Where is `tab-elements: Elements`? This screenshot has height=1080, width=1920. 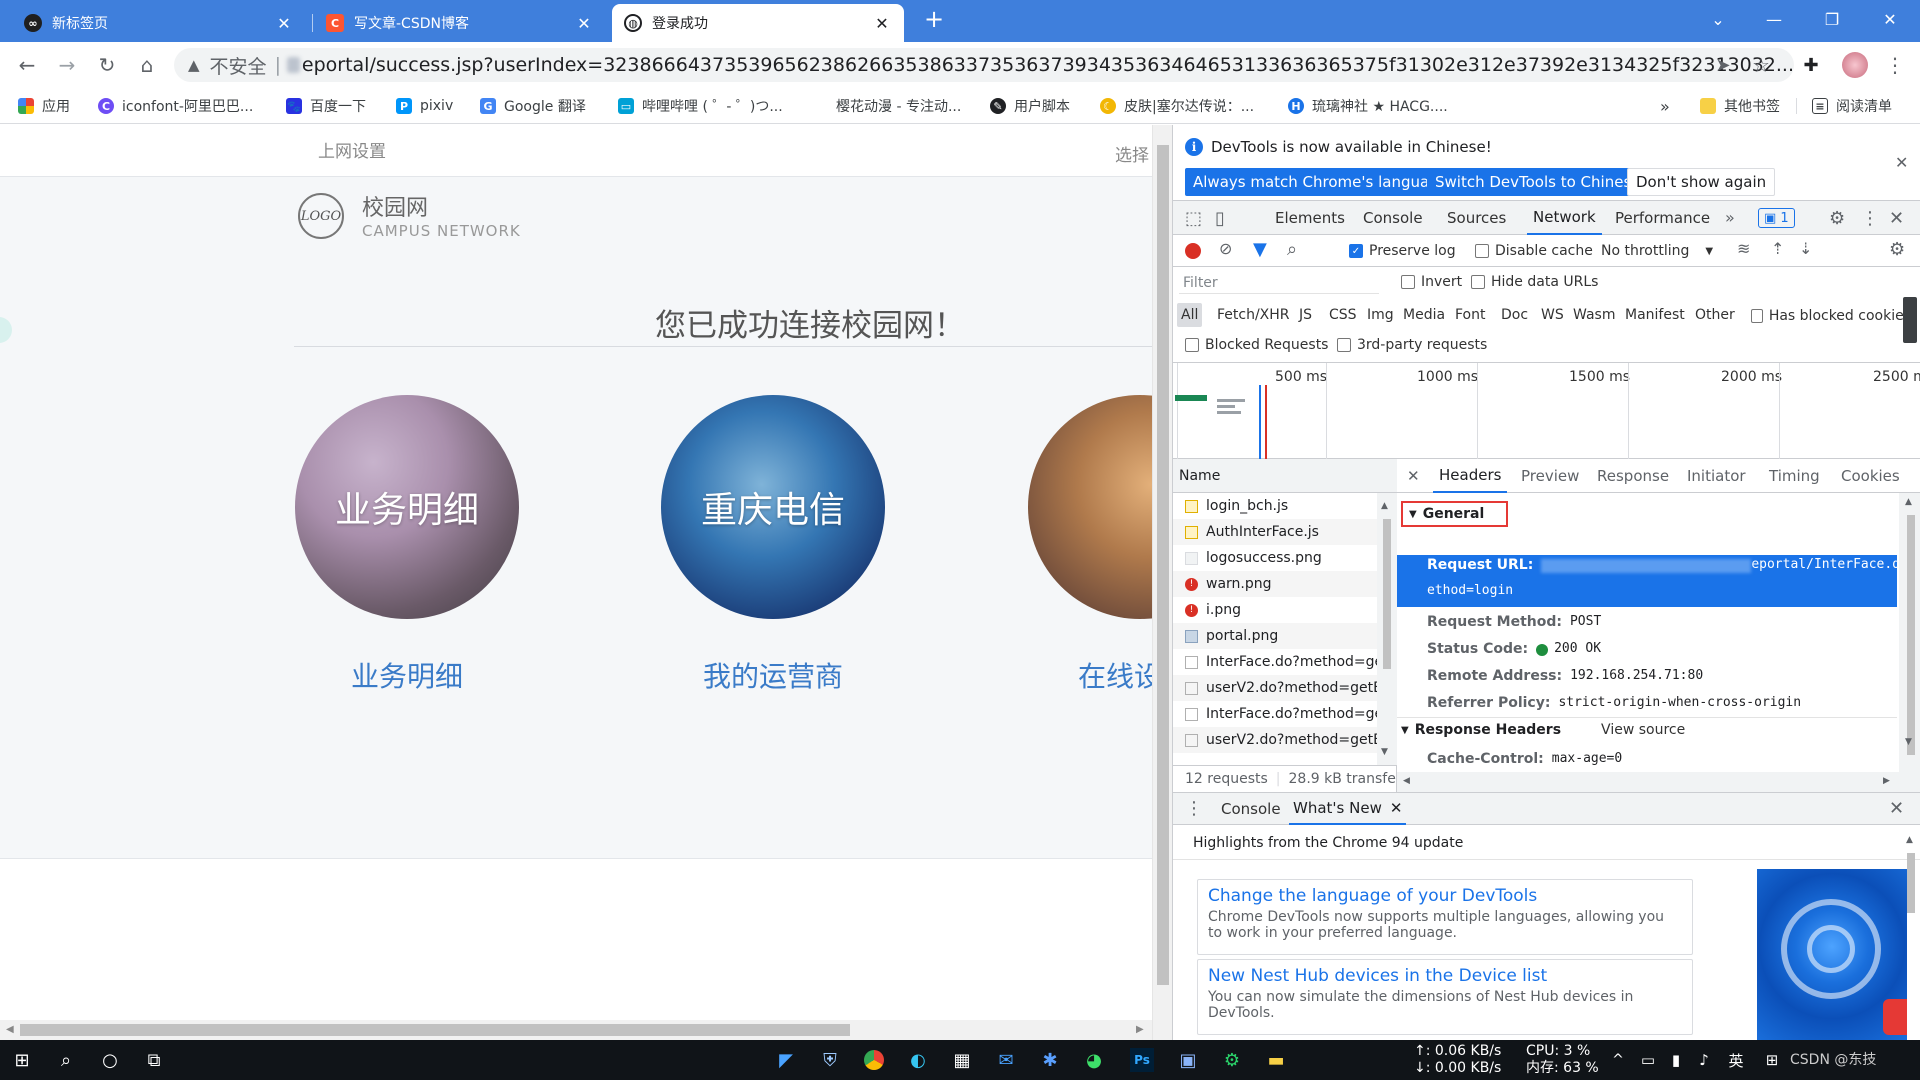
tab-elements: Elements is located at coordinates (1310, 218).